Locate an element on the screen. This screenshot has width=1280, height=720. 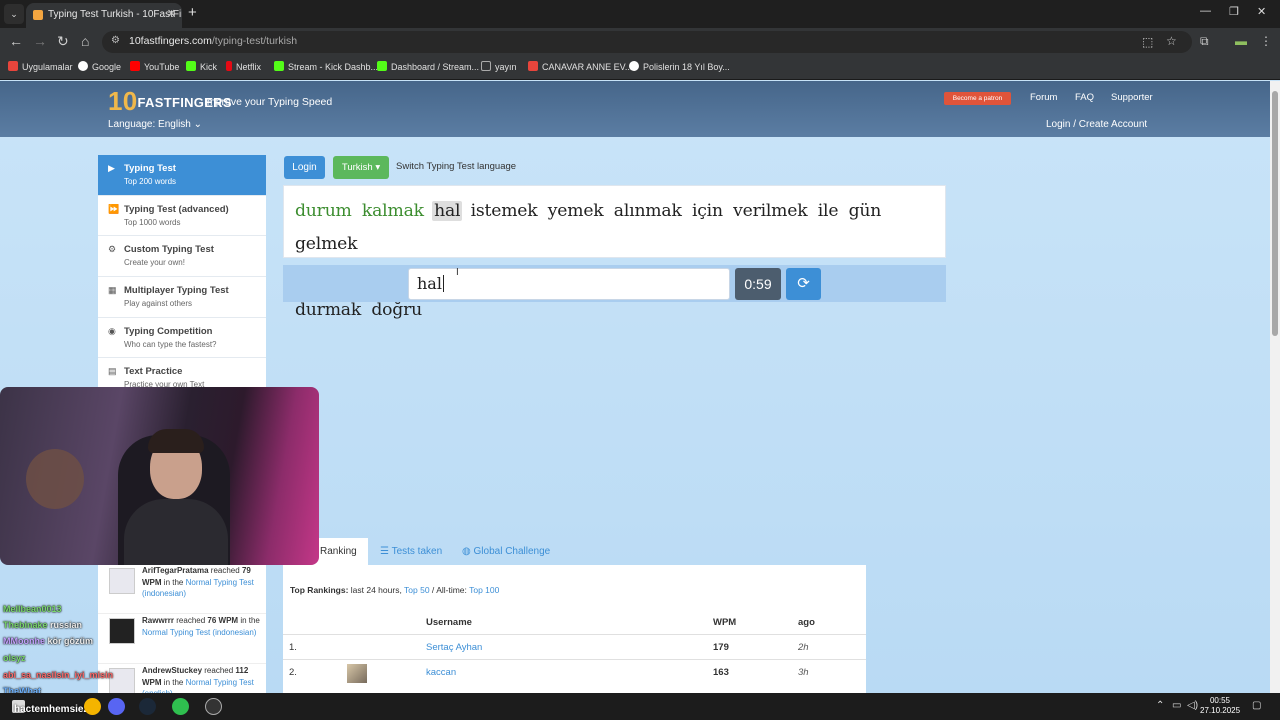
chat-line: Thebinake russian is located at coordinates (43, 625).